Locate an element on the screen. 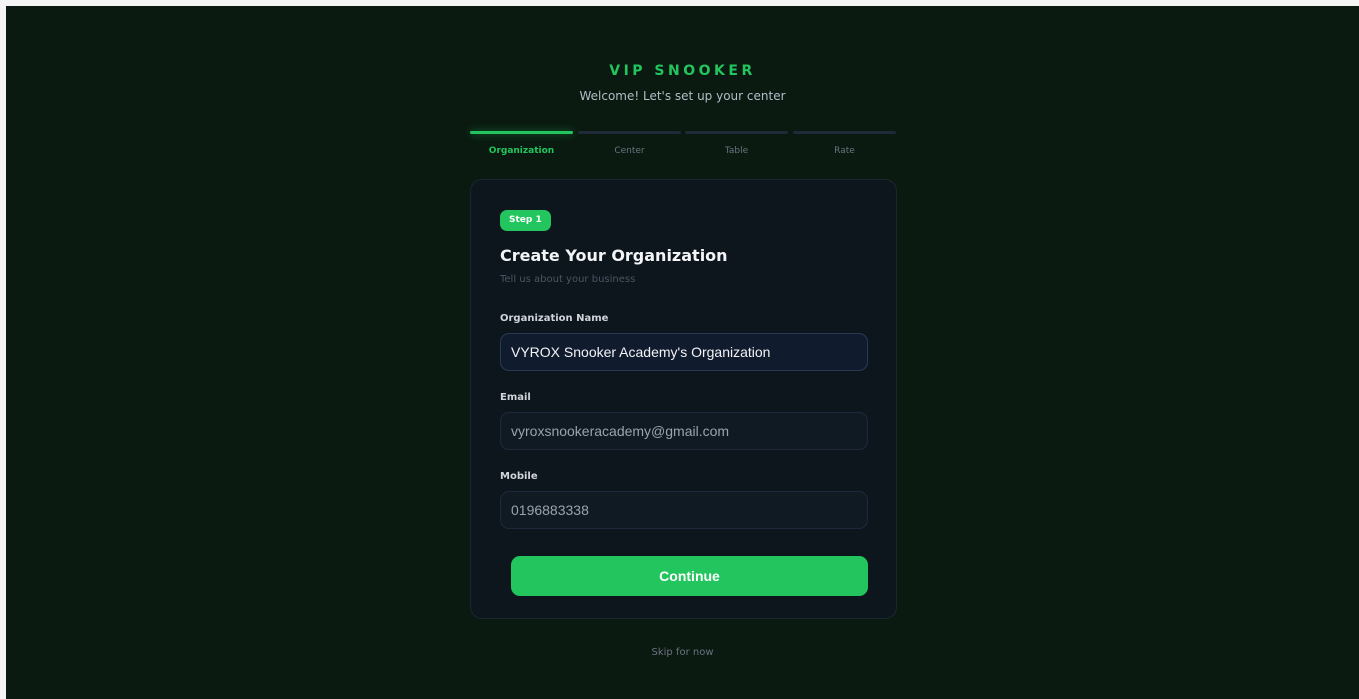 This screenshot has height=699, width=1359. step-center: Center is located at coordinates (629, 143).